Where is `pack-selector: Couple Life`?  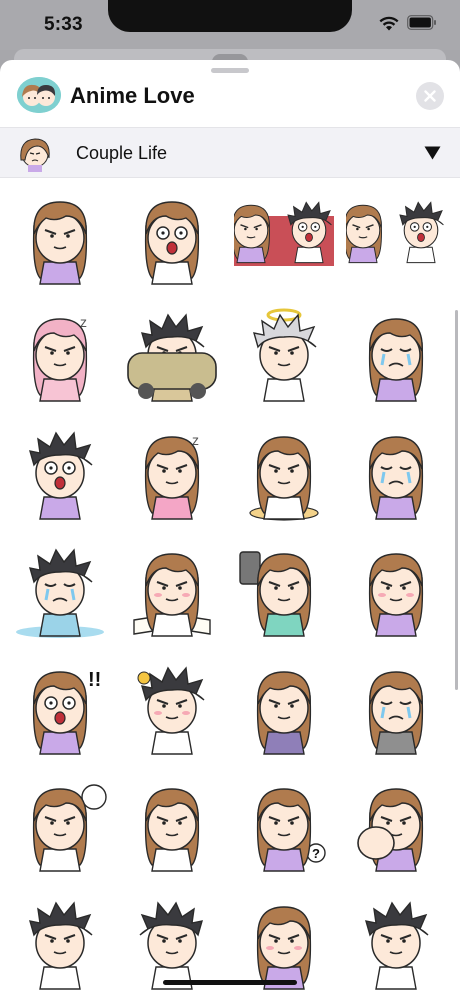
pack-selector: Couple Life is located at coordinates (230, 152).